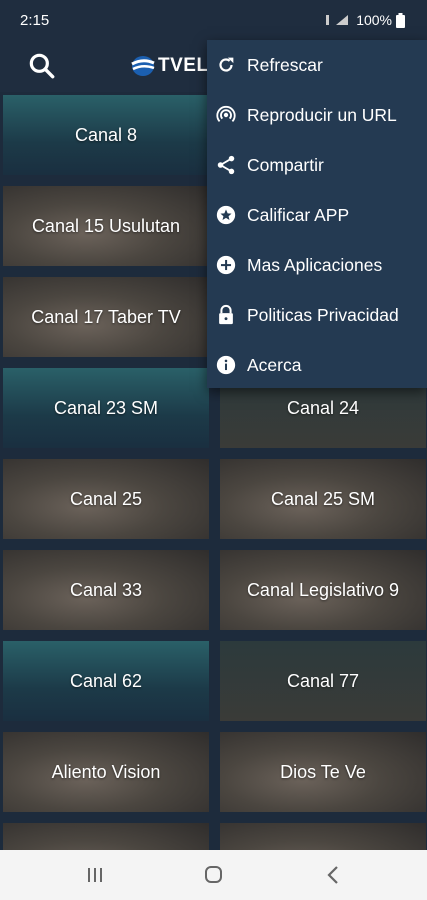  Describe the element at coordinates (323, 314) in the screenshot. I see `menu-item-label: Politicas Privacidad` at that location.